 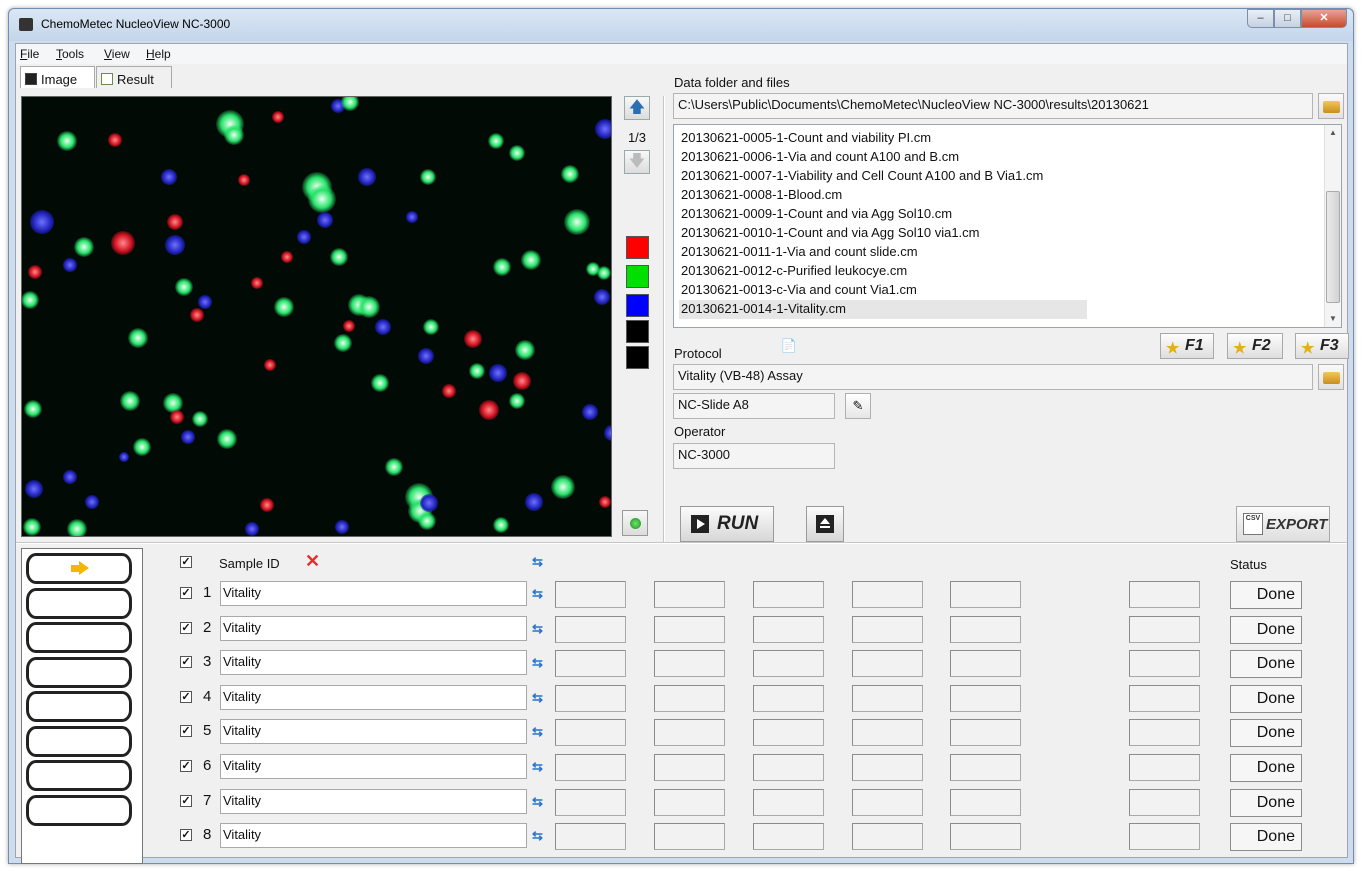 I want to click on slide-carousel, so click(x=82, y=706).